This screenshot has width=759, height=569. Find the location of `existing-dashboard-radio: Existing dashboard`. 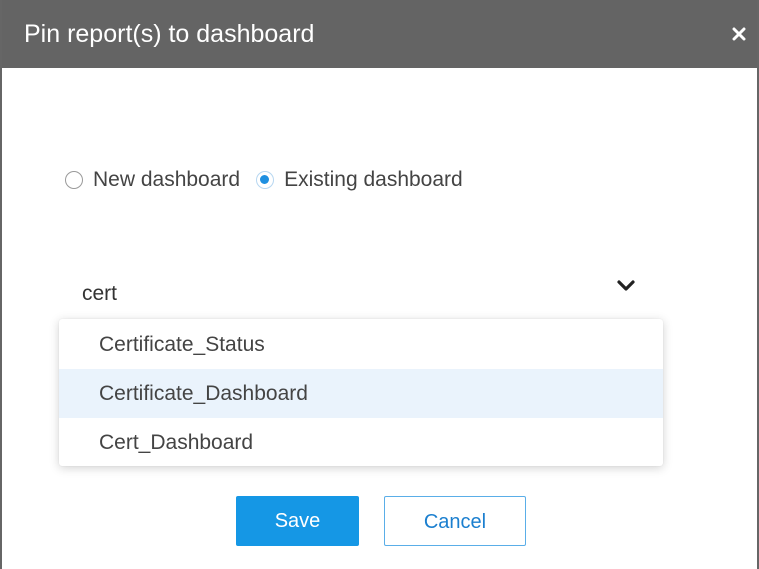

existing-dashboard-radio: Existing dashboard is located at coordinates (359, 180).